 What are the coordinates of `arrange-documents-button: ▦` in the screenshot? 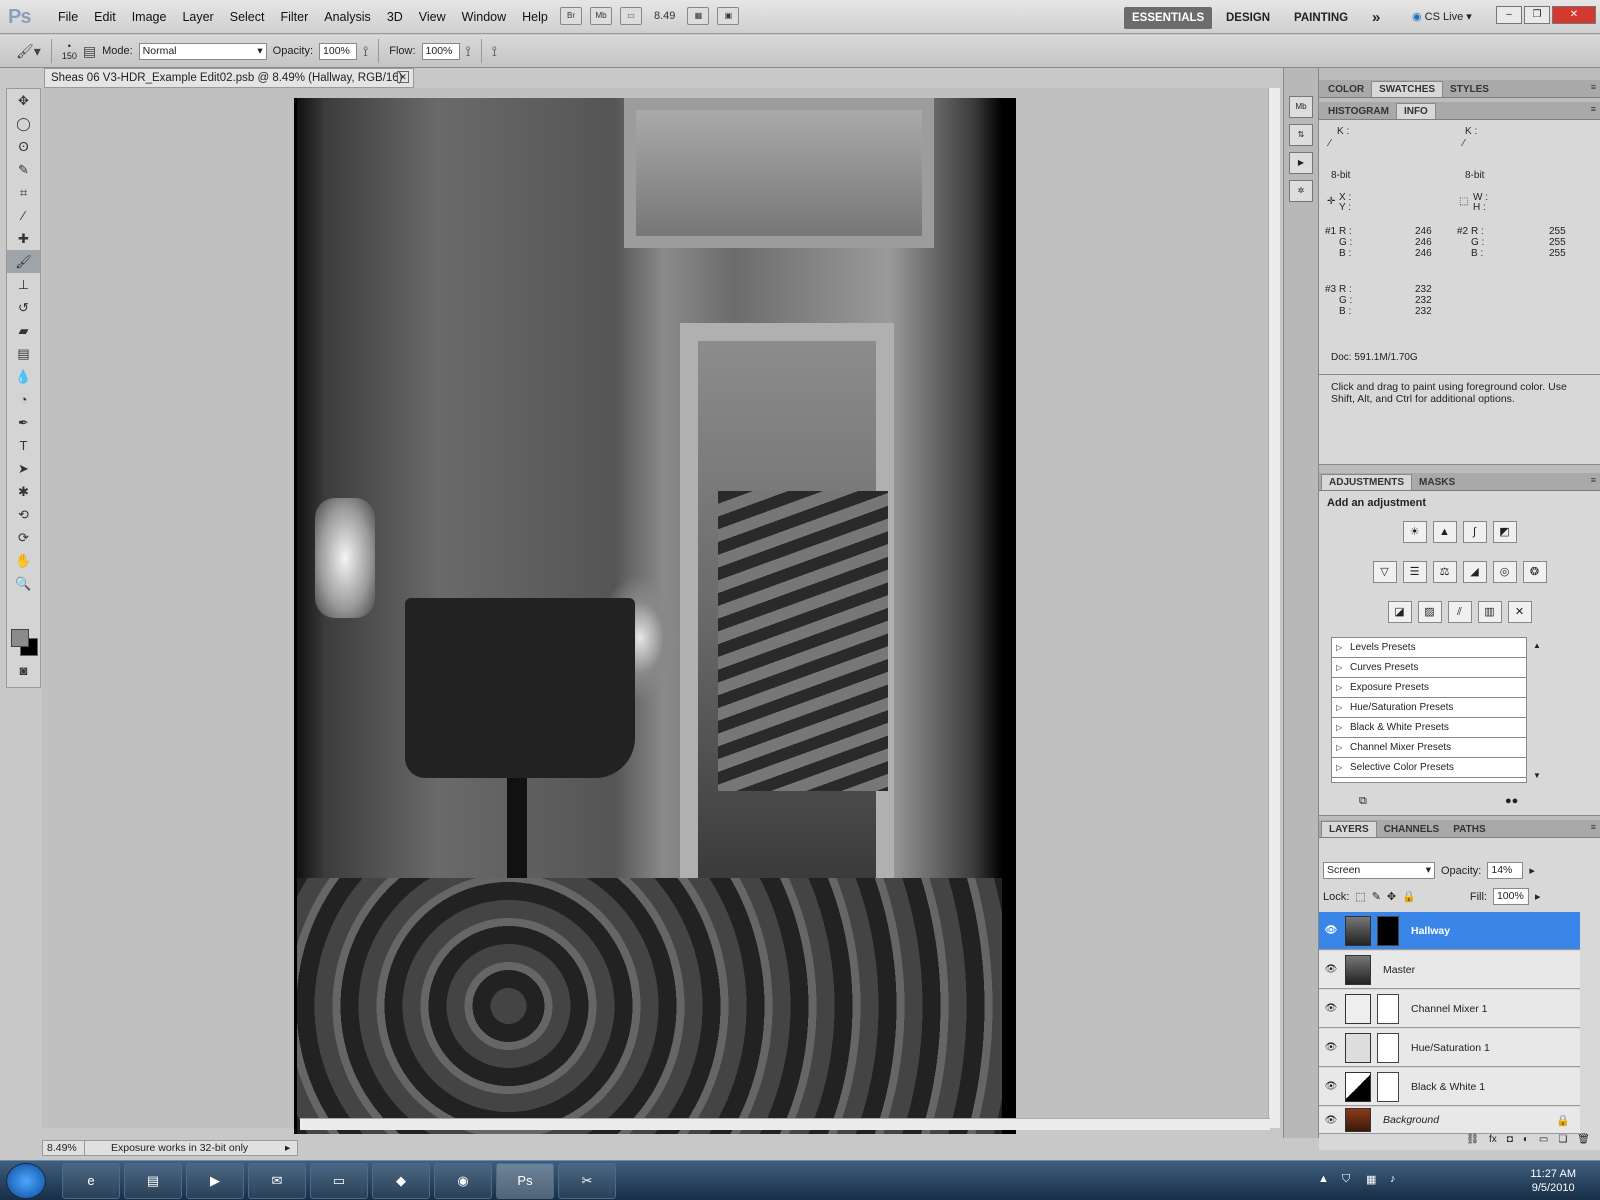 It's located at (698, 16).